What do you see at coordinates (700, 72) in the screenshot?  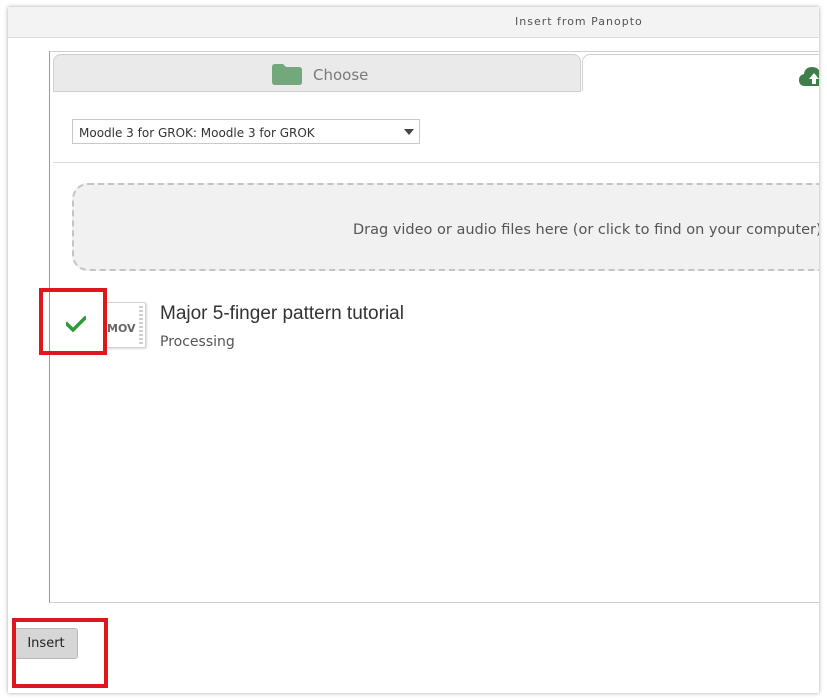 I see `tab-upload` at bounding box center [700, 72].